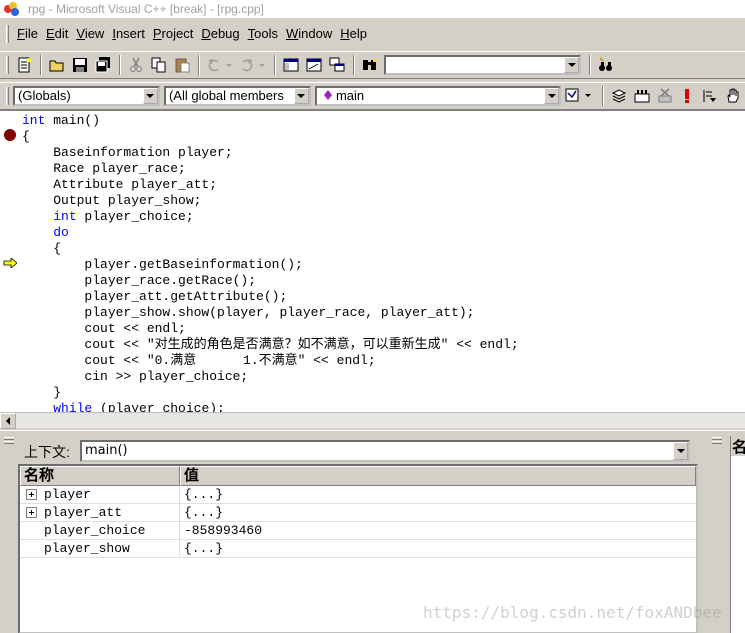 The width and height of the screenshot is (745, 633). What do you see at coordinates (24, 65) in the screenshot?
I see `new-text-file-button` at bounding box center [24, 65].